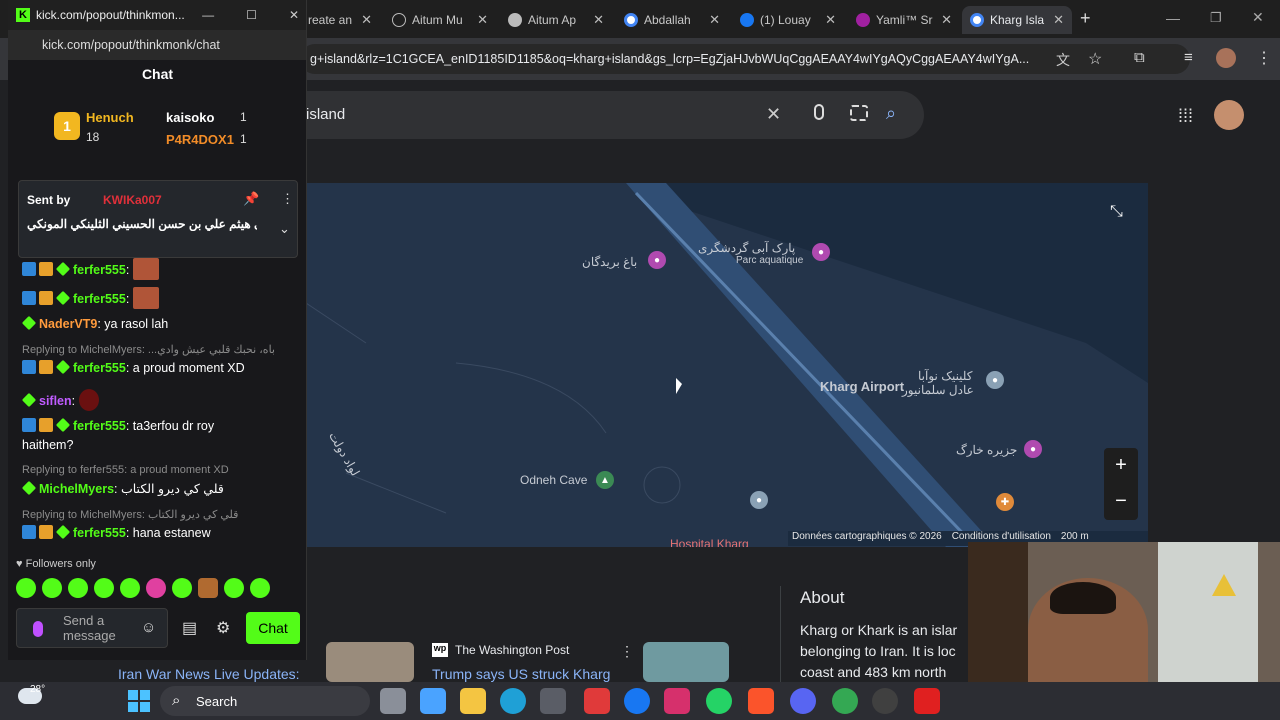  Describe the element at coordinates (273, 628) in the screenshot. I see `send-chat-button: Chat` at that location.